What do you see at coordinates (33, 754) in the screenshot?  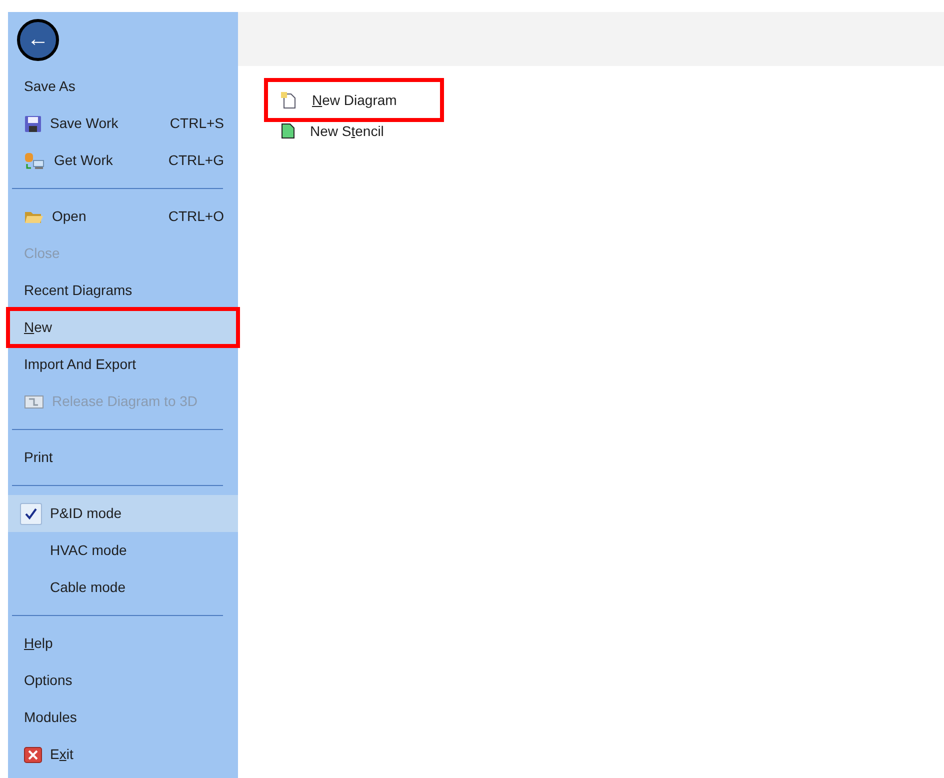 I see `close-icon` at bounding box center [33, 754].